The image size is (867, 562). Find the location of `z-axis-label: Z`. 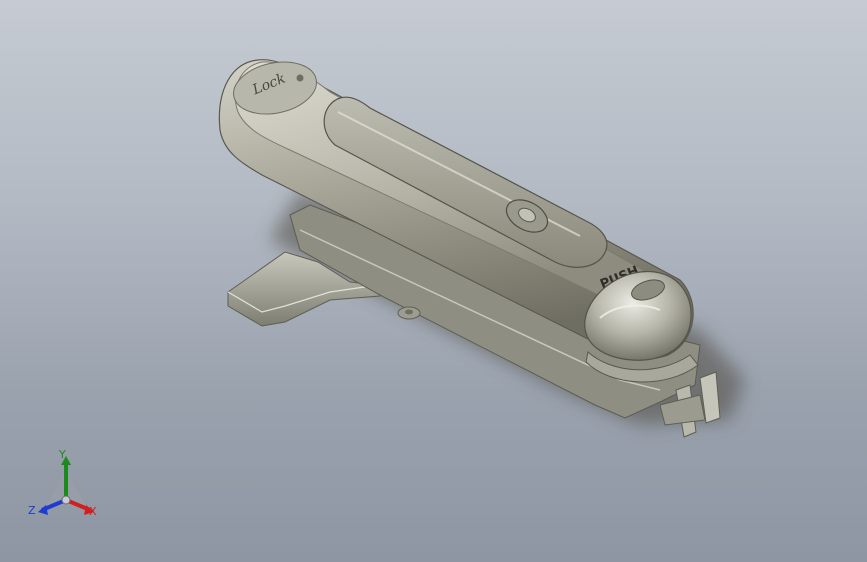

z-axis-label: Z is located at coordinates (32, 510).